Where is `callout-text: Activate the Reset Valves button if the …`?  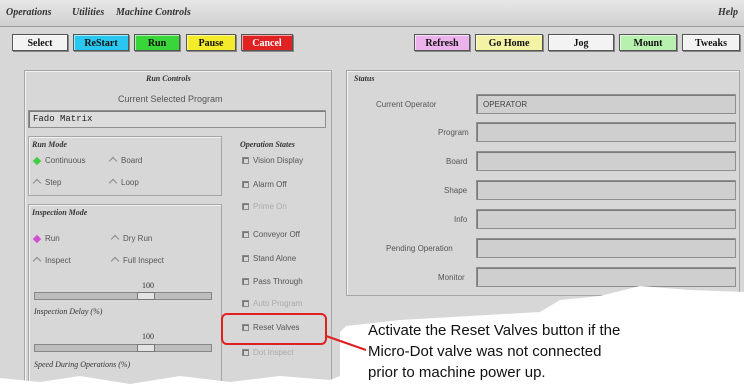
callout-text: Activate the Reset Valves button if the … is located at coordinates (494, 351).